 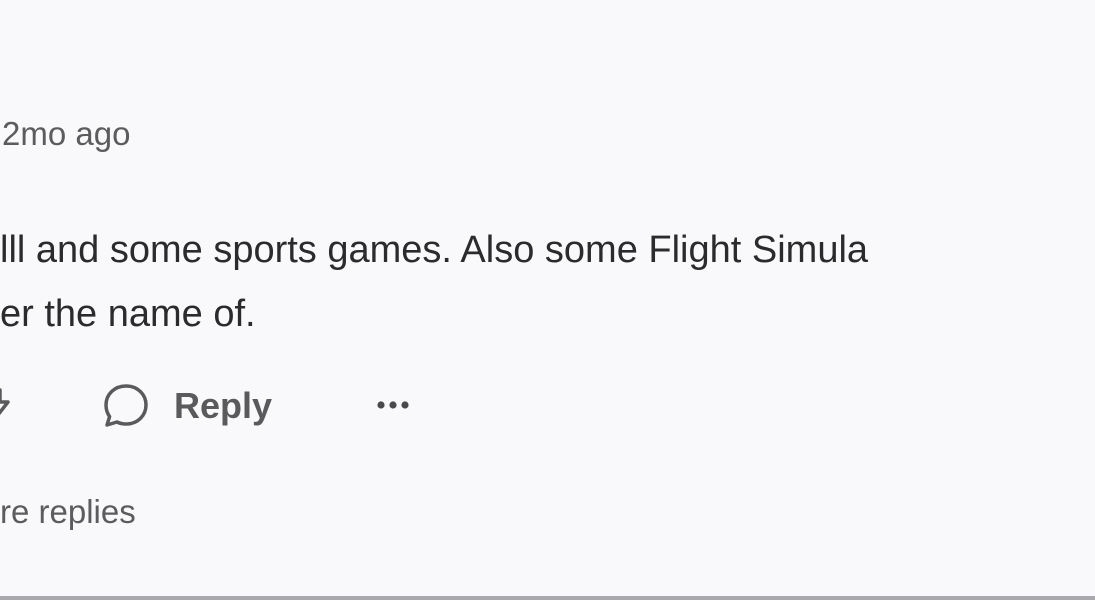 What do you see at coordinates (126, 406) in the screenshot?
I see `speech-bubble-icon` at bounding box center [126, 406].